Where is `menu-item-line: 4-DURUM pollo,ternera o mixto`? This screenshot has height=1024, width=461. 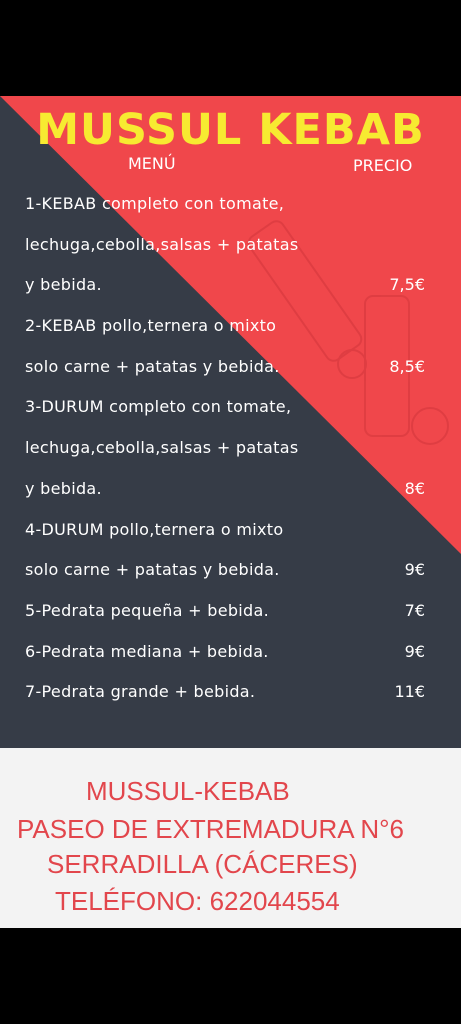 menu-item-line: 4-DURUM pollo,ternera o mixto is located at coordinates (154, 529).